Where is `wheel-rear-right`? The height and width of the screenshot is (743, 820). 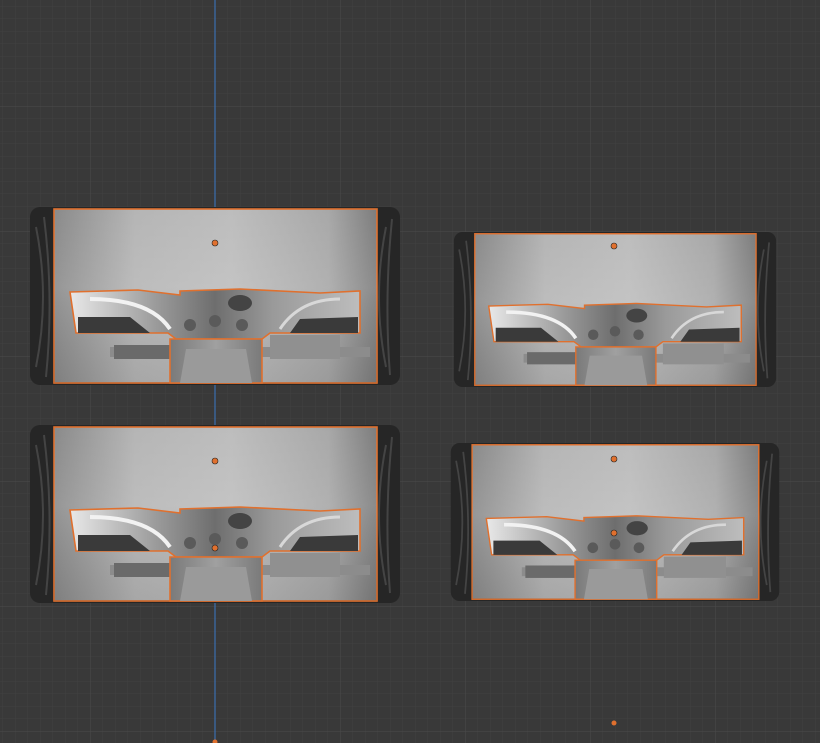
wheel-rear-right is located at coordinates (615, 522).